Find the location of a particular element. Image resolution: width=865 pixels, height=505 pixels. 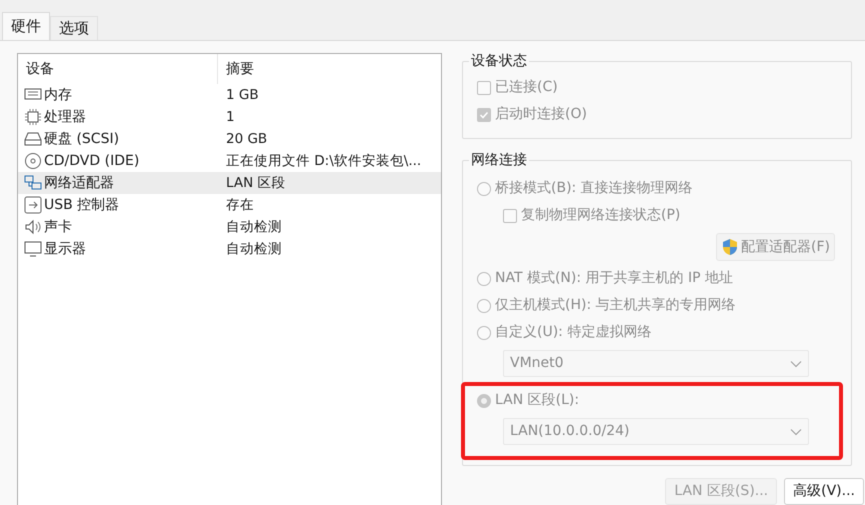

device-name: 处理器 is located at coordinates (65, 117).